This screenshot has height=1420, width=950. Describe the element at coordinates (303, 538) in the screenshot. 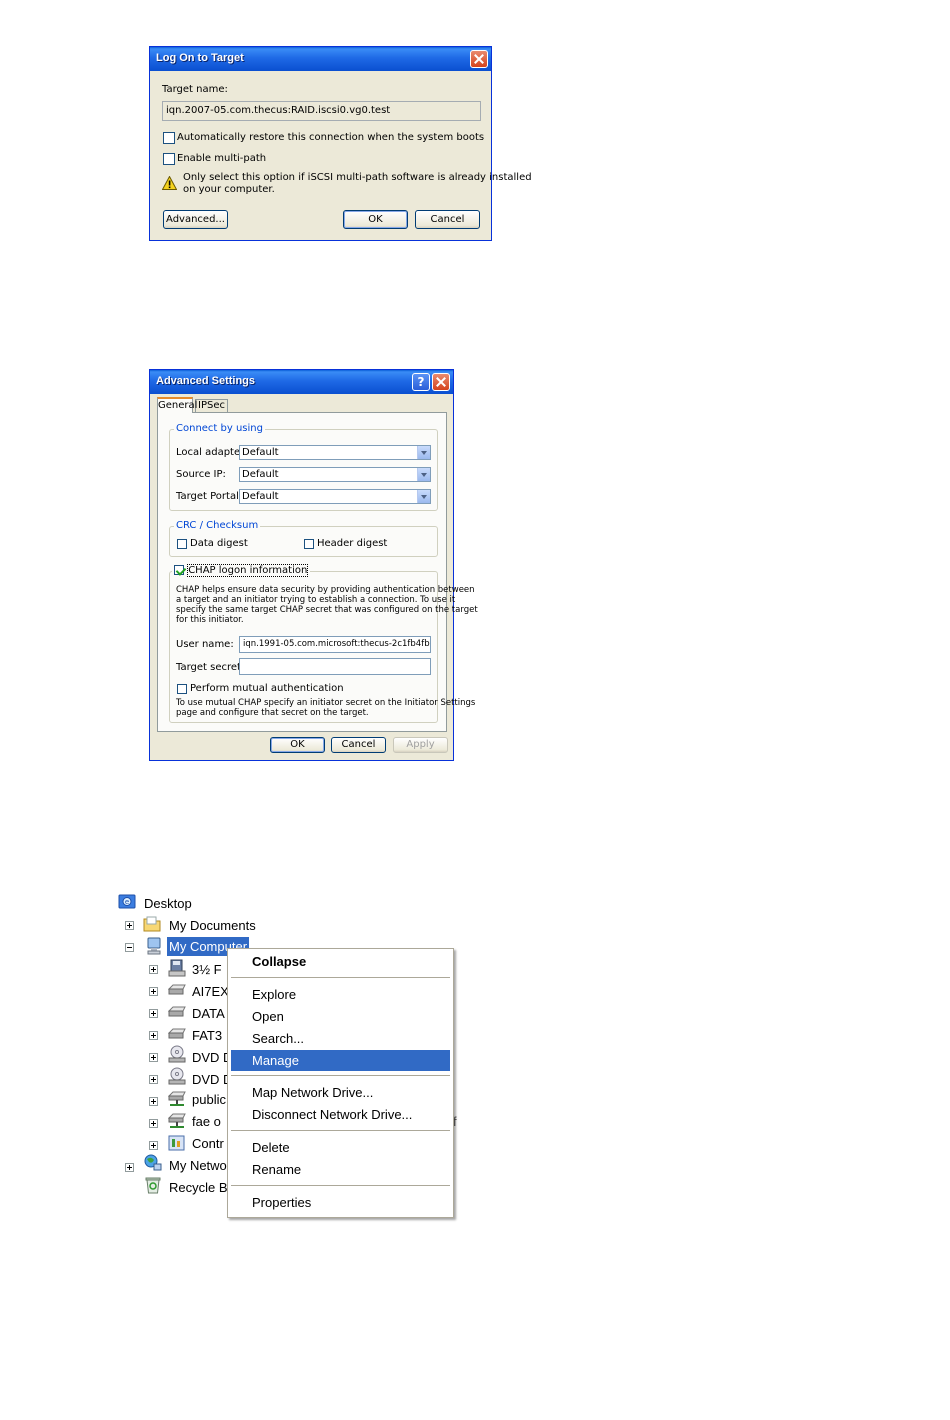

I see `crc-group: CRC / Checksum Data digest Header digest` at that location.